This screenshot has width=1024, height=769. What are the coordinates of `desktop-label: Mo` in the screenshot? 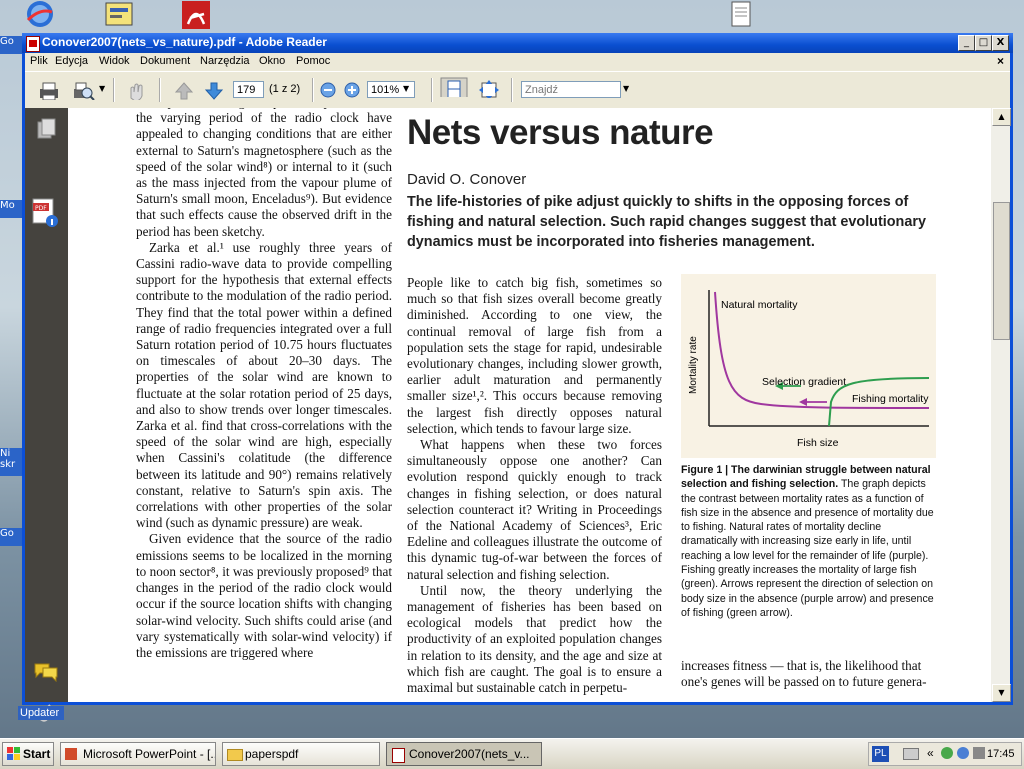 It's located at (11, 209).